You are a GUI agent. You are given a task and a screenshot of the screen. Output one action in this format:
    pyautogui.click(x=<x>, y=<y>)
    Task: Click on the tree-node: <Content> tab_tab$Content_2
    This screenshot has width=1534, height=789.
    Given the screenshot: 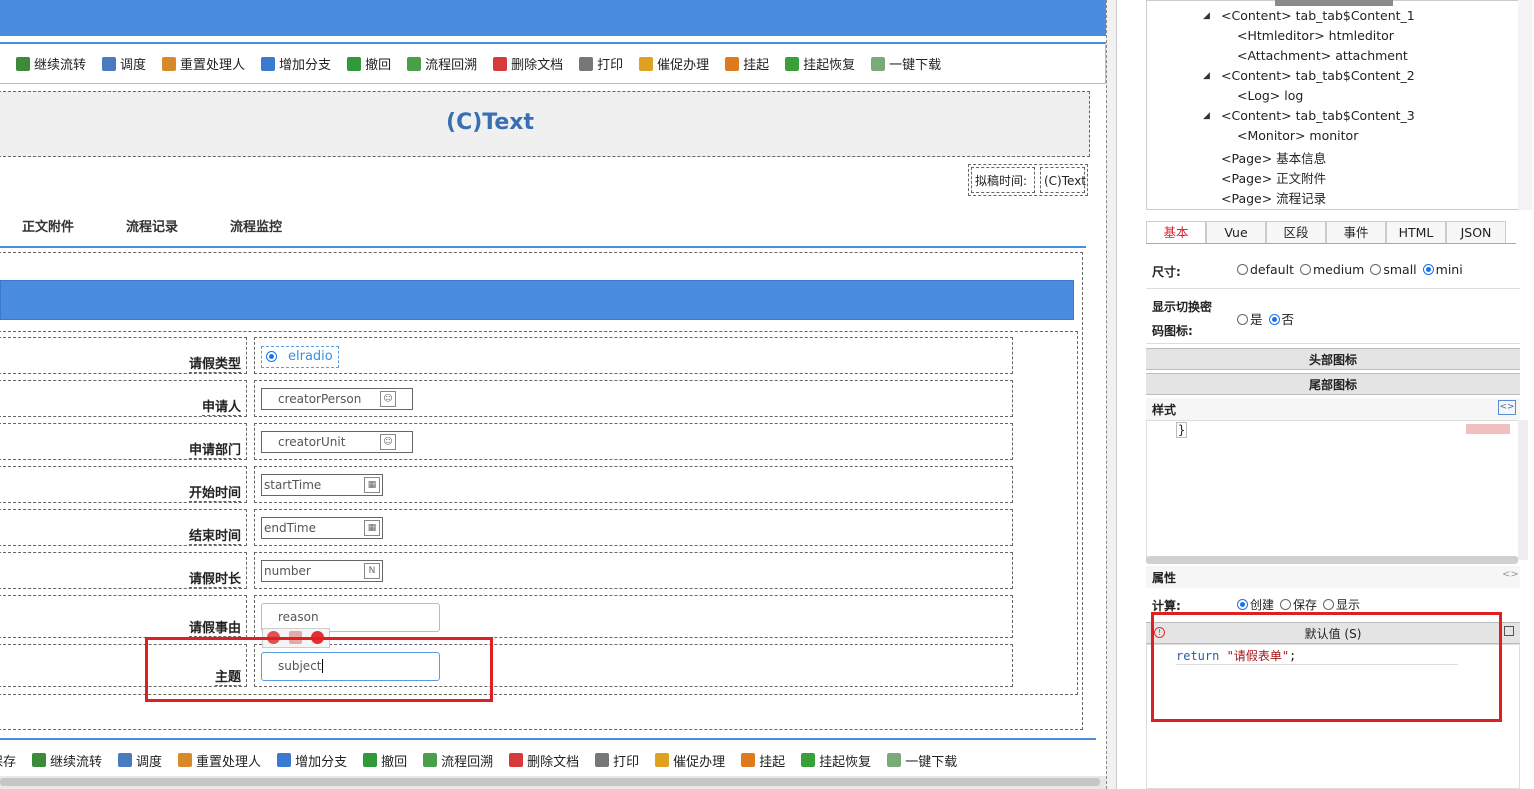 What is the action you would take?
    pyautogui.click(x=1318, y=75)
    